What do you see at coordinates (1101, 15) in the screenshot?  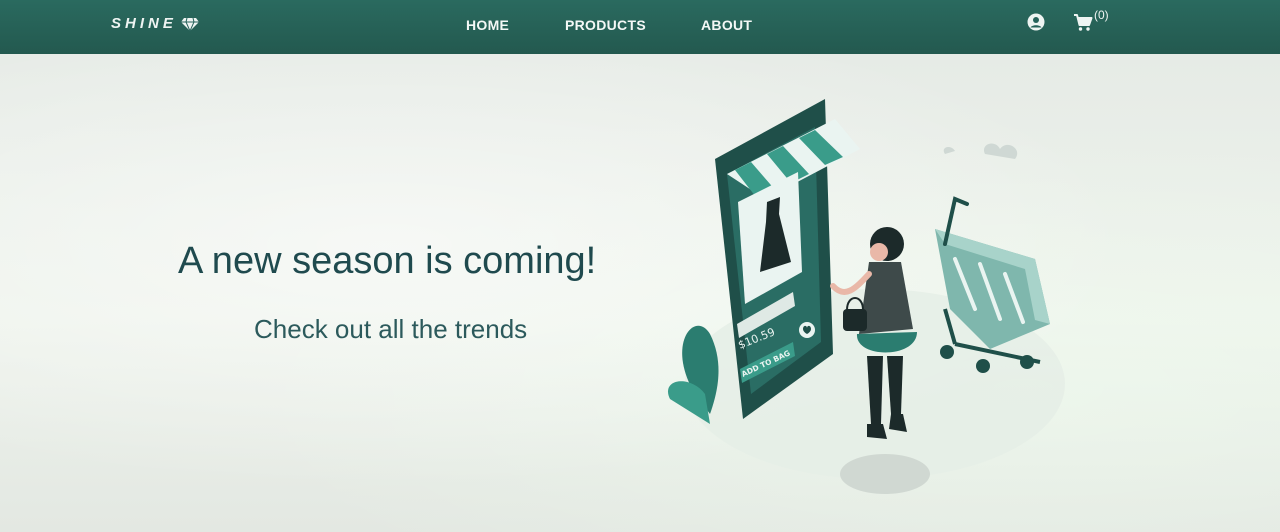 I see `cart-count: (0)` at bounding box center [1101, 15].